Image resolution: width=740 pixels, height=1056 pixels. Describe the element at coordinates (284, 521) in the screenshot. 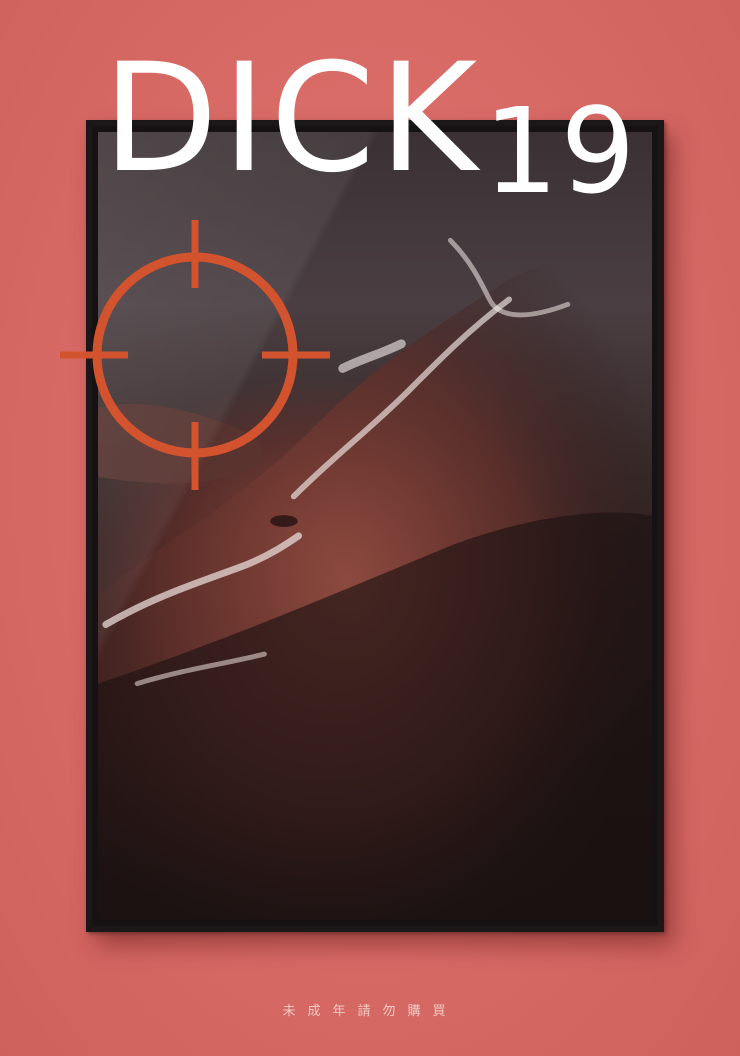

I see `navel` at that location.